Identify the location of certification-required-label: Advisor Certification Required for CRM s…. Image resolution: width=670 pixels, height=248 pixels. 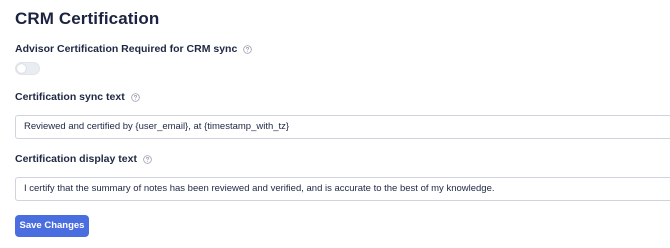
(134, 49).